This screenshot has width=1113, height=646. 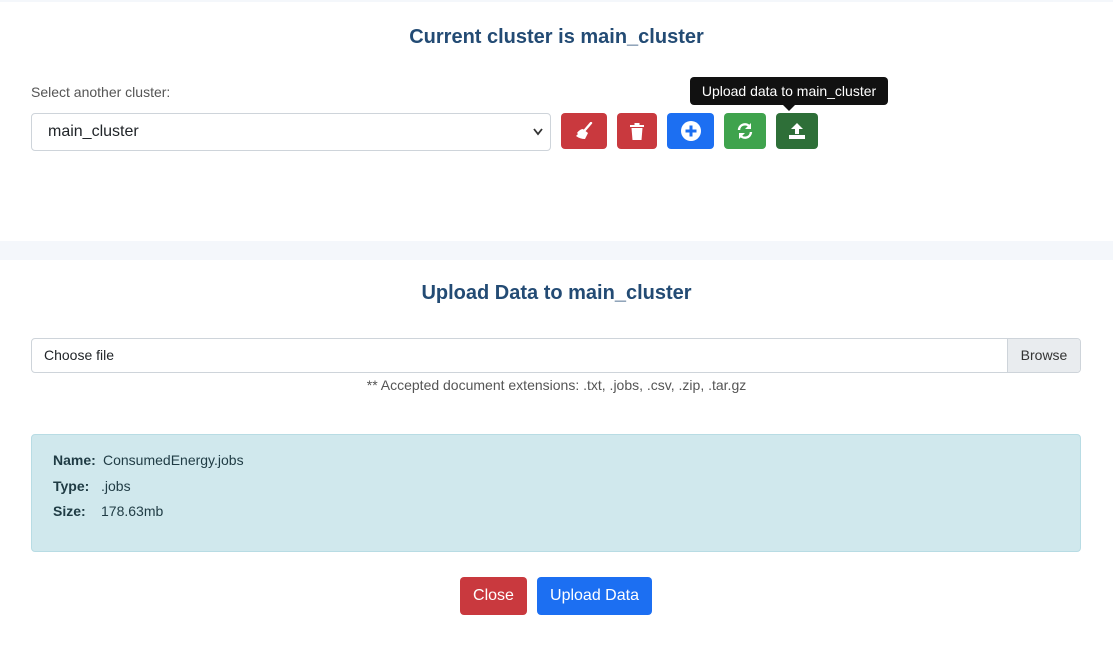 What do you see at coordinates (92, 486) in the screenshot?
I see `file-type-row: Type: .jobs` at bounding box center [92, 486].